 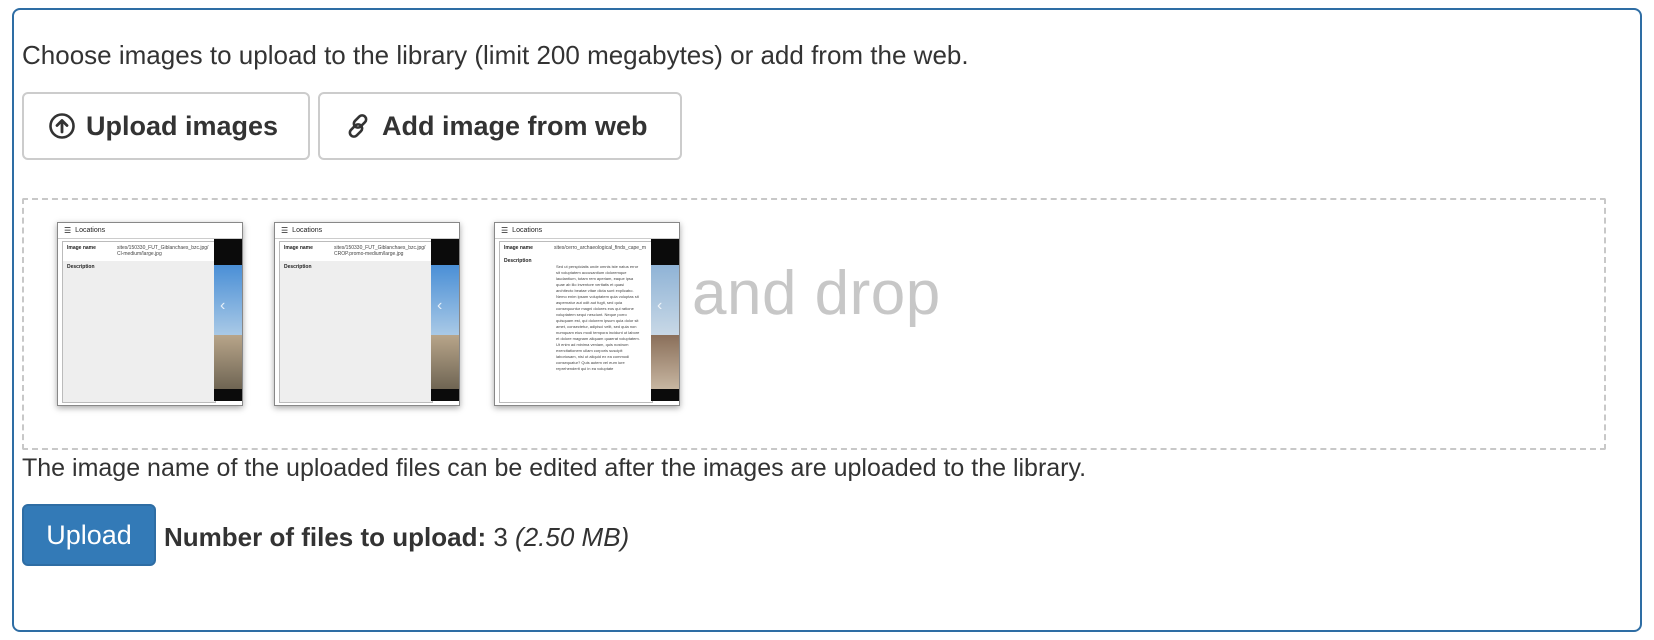 What do you see at coordinates (600, 248) in the screenshot?
I see `thumbnail-name-value: sites/cerro_archaeological_finds_cape_m` at bounding box center [600, 248].